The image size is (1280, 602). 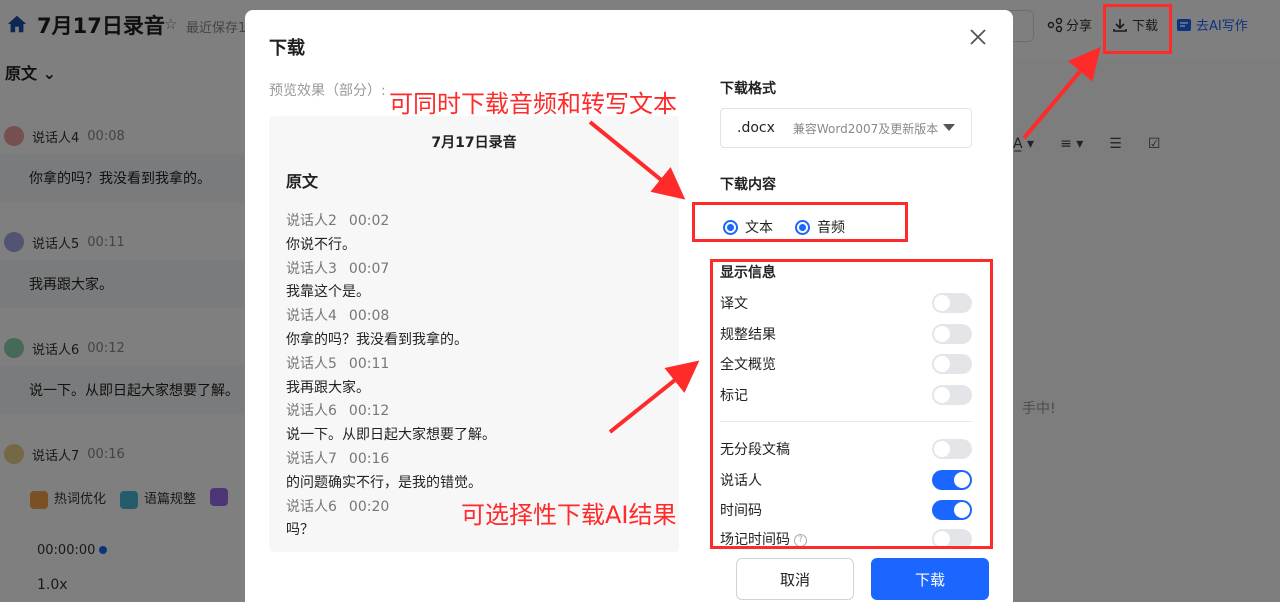 What do you see at coordinates (851, 404) in the screenshot?
I see `highlight-box-info` at bounding box center [851, 404].